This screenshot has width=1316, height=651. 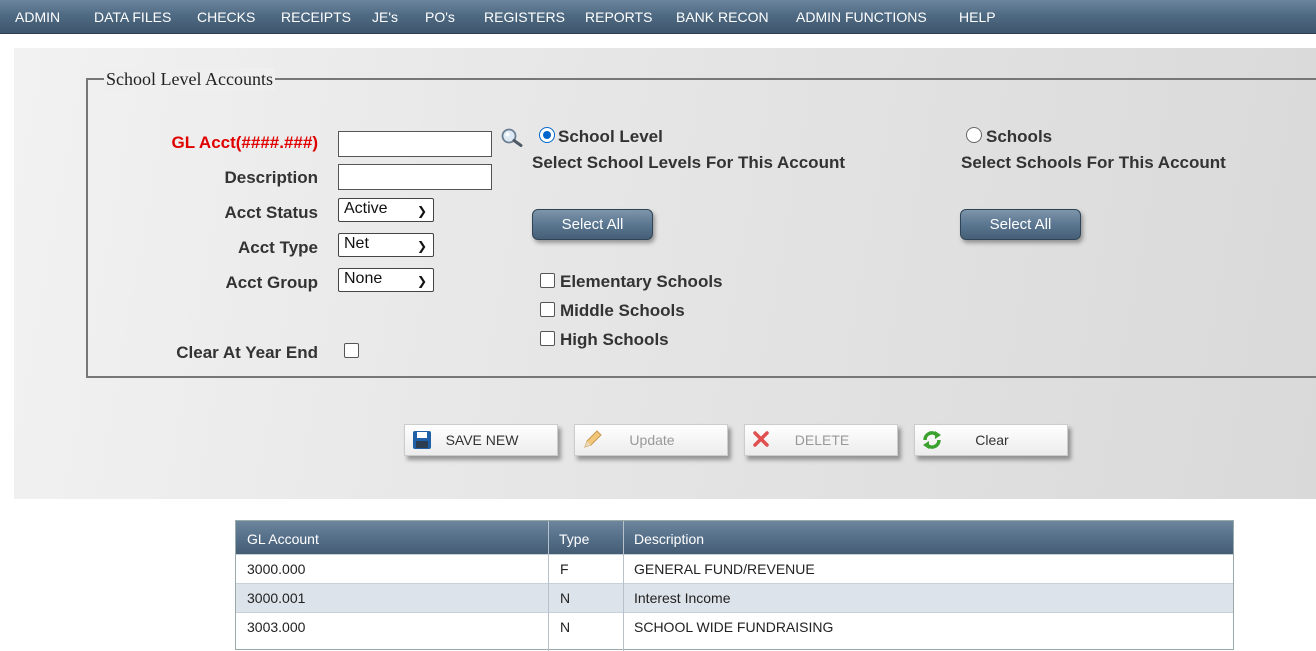 What do you see at coordinates (592, 224) in the screenshot?
I see `select-all-levels-button: Select All` at bounding box center [592, 224].